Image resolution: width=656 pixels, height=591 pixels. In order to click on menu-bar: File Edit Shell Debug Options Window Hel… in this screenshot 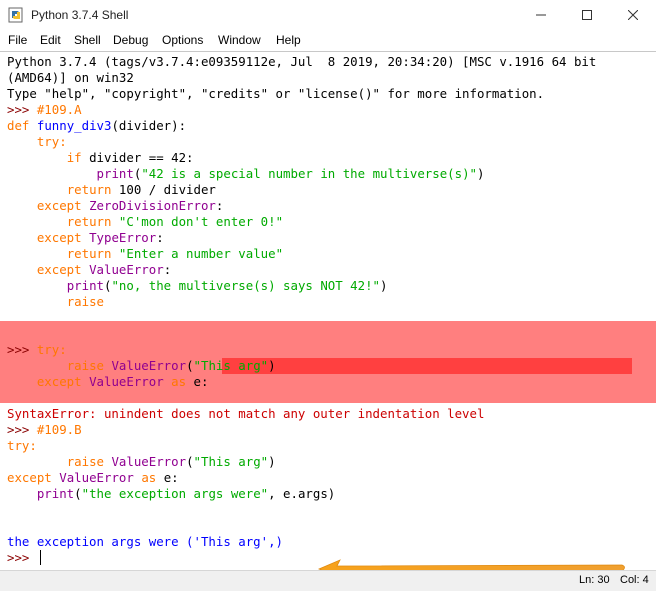, I will do `click(328, 40)`.